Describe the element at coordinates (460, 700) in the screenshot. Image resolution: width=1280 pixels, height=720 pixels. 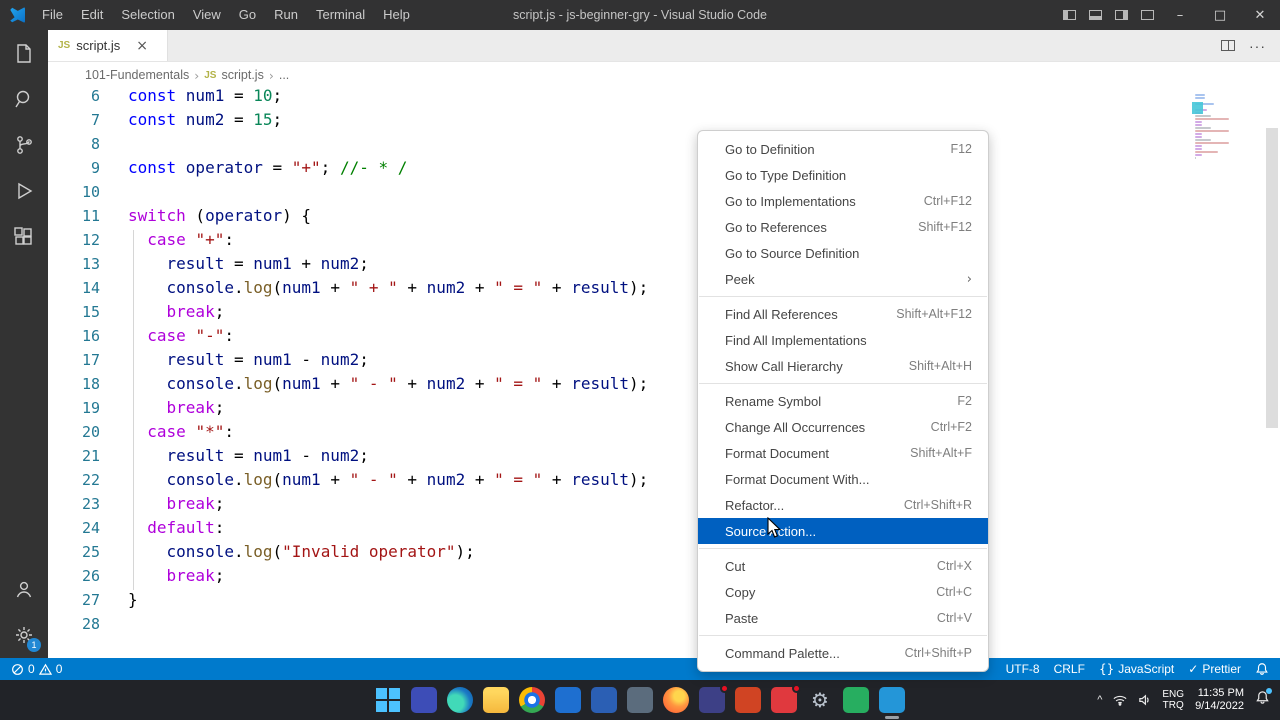
I see `taskbar-icon-edge` at that location.